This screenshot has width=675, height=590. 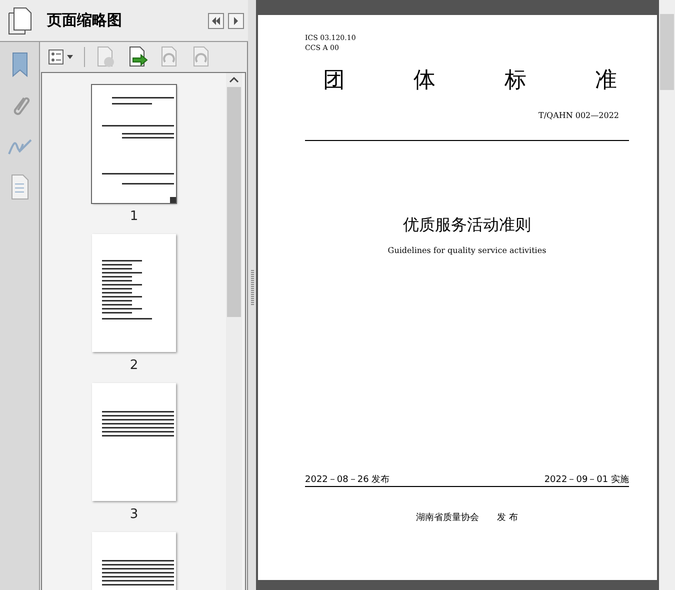 What do you see at coordinates (507, 518) in the screenshot?
I see `publish-label: 发 布` at bounding box center [507, 518].